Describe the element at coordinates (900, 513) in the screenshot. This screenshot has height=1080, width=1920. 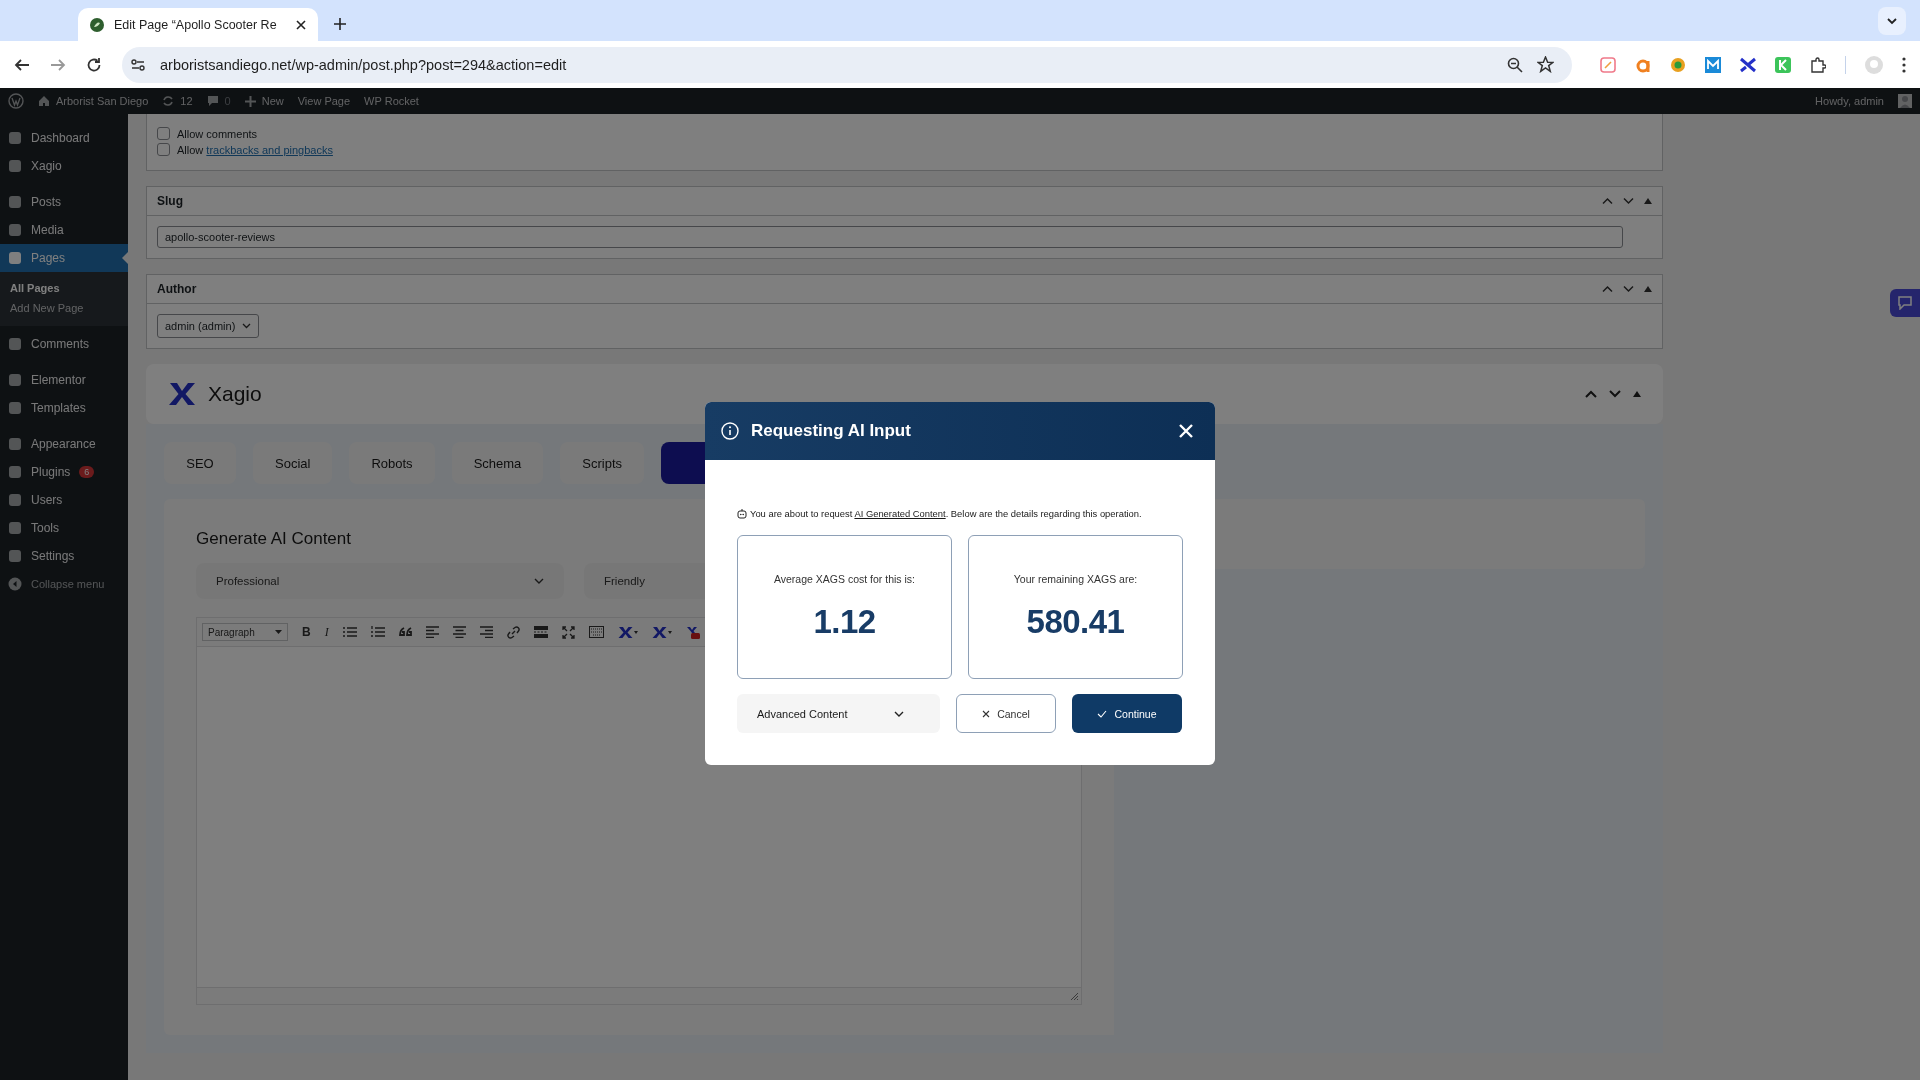
I see `ai-content-link: AI Generated Content` at that location.